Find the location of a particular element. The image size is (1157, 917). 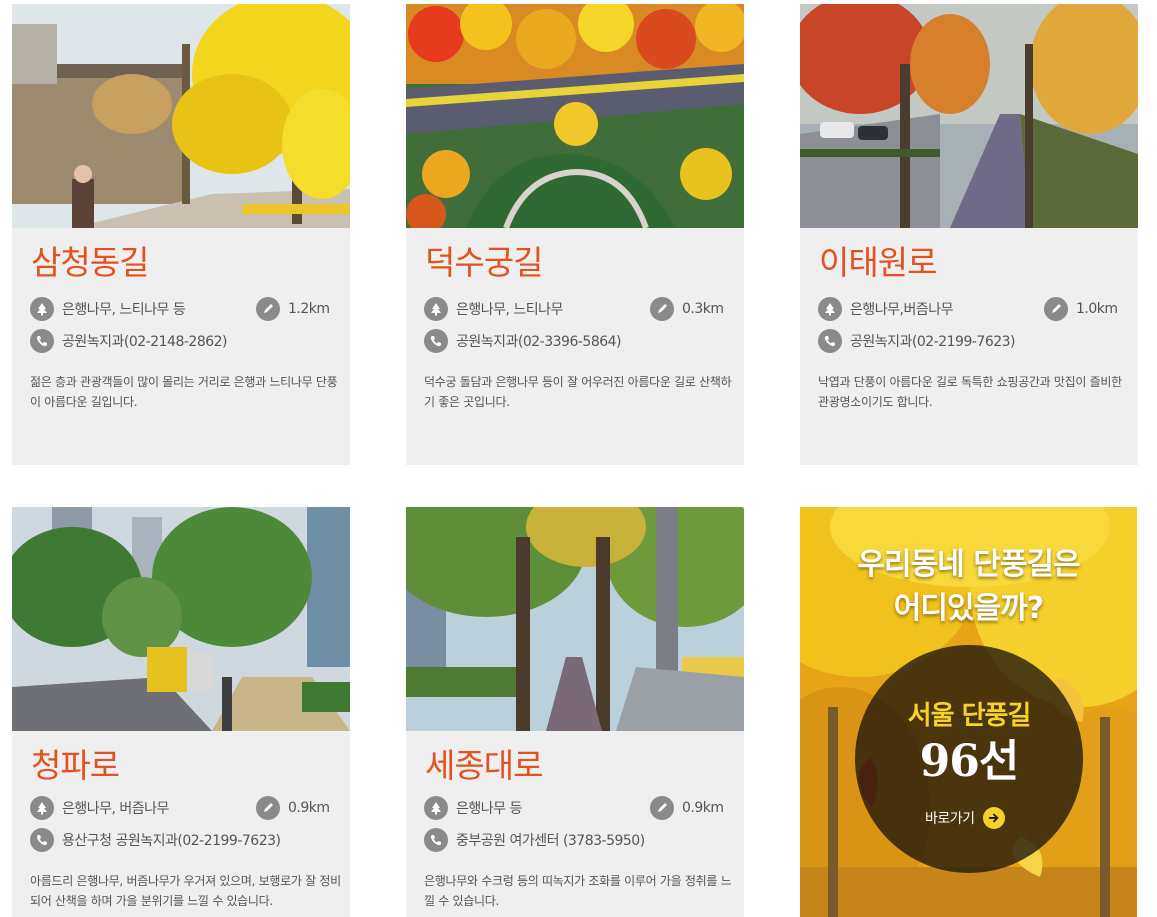

distance-row: 1.2km is located at coordinates (293, 309).